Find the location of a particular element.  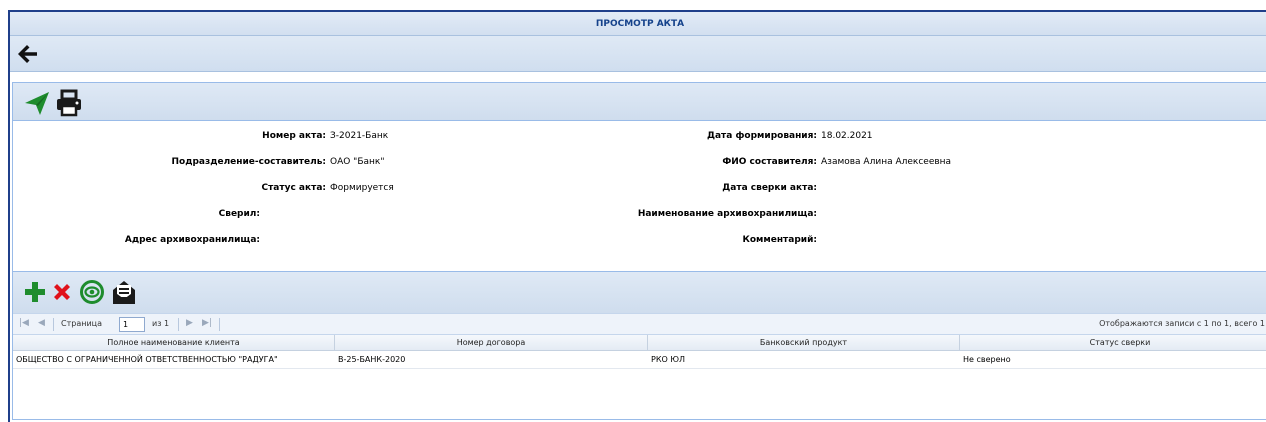

field-row: Сверил: Наименование архивохранилища: is located at coordinates (638, 216).